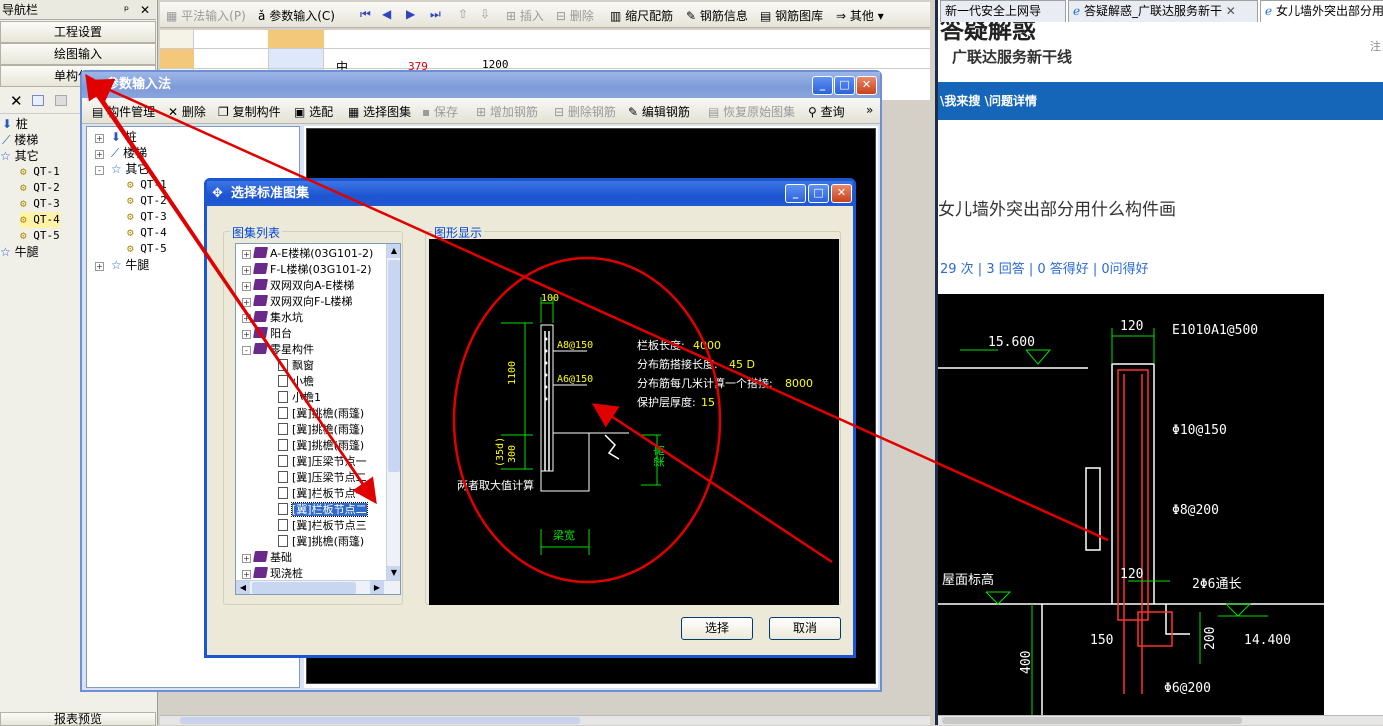 The width and height of the screenshot is (1383, 726). What do you see at coordinates (313, 111) in the screenshot?
I see `match-button: ▣ 选配` at bounding box center [313, 111].